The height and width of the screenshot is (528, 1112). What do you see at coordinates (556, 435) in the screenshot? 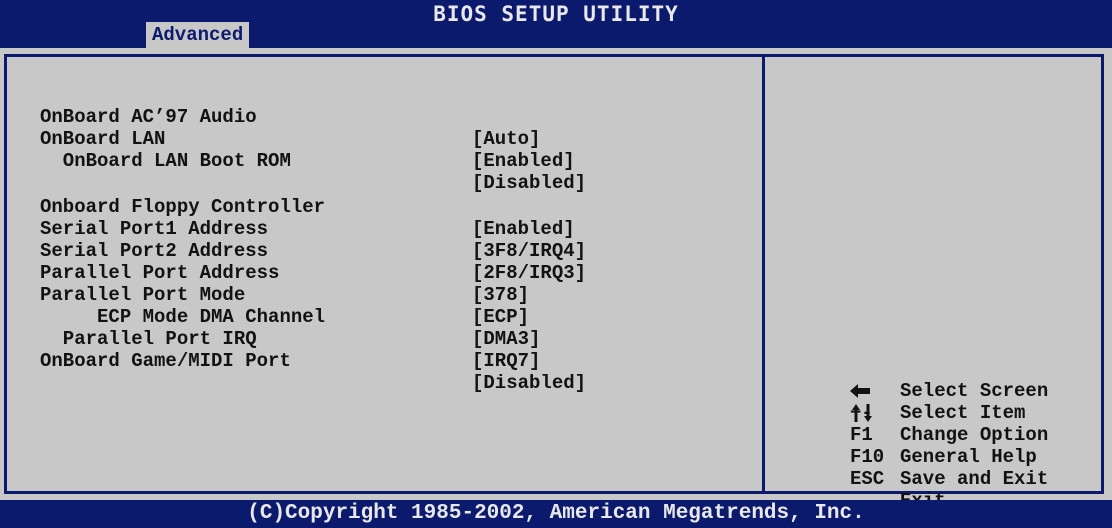
I see `help-row-general-help: F1 General Help` at bounding box center [556, 435].